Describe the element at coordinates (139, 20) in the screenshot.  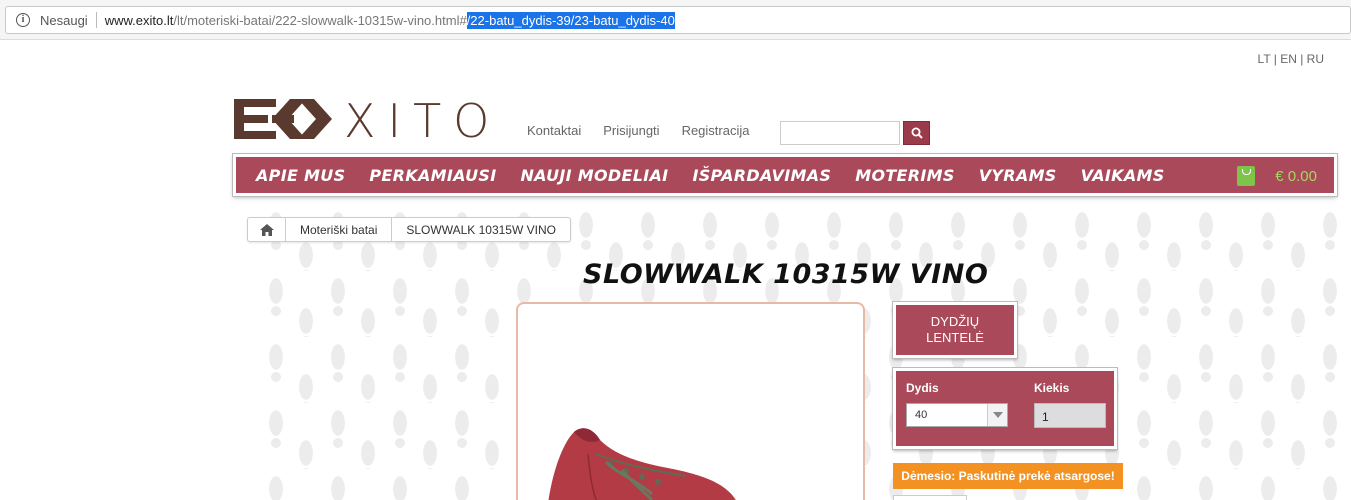
I see `url-host: www.exito.lt` at that location.